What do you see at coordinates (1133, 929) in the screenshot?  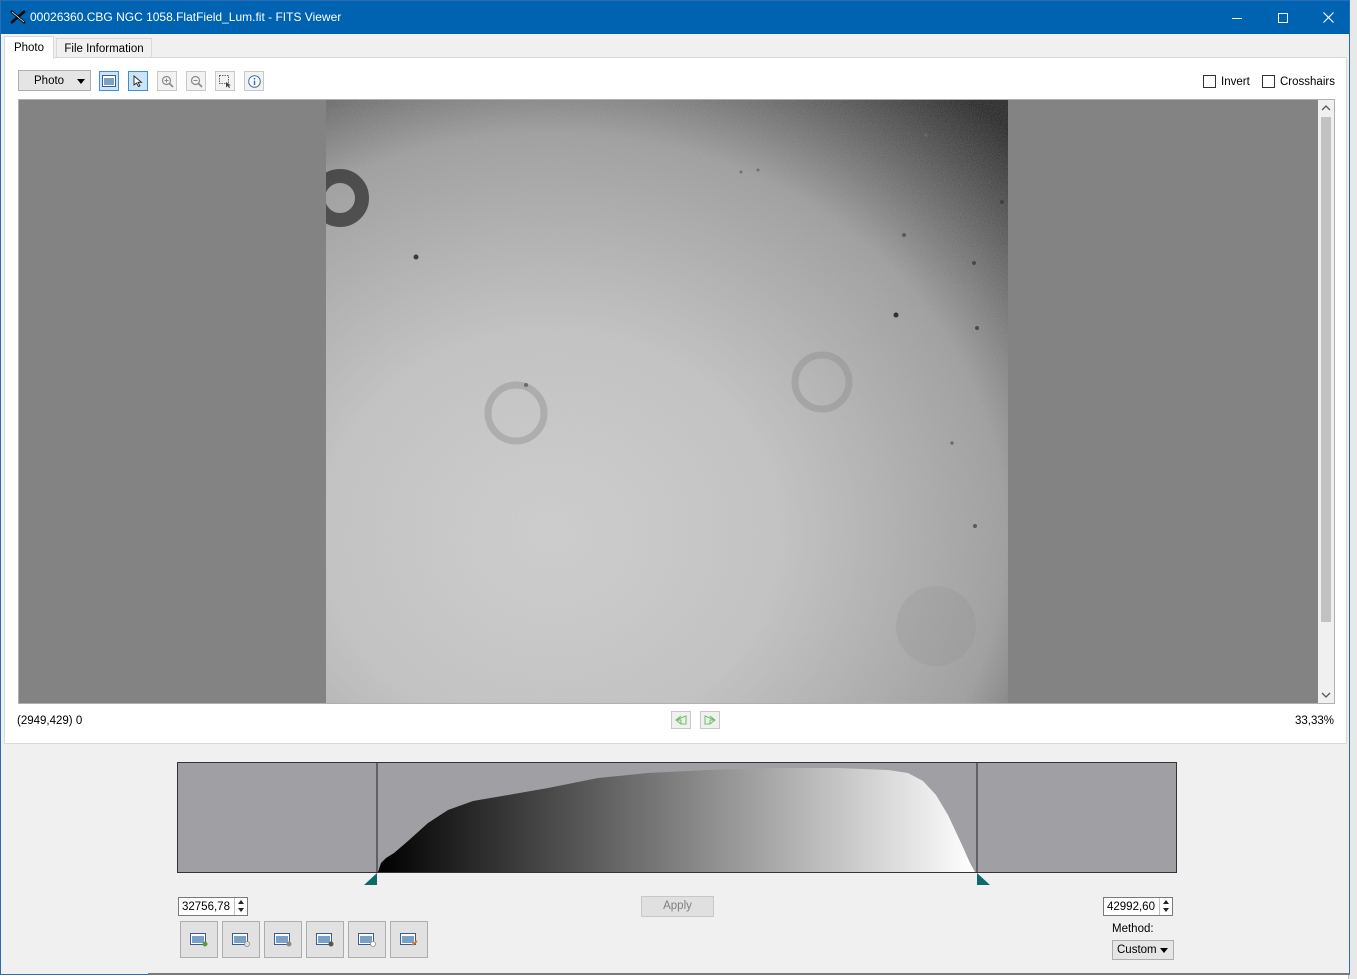 I see `method-label: Method:` at bounding box center [1133, 929].